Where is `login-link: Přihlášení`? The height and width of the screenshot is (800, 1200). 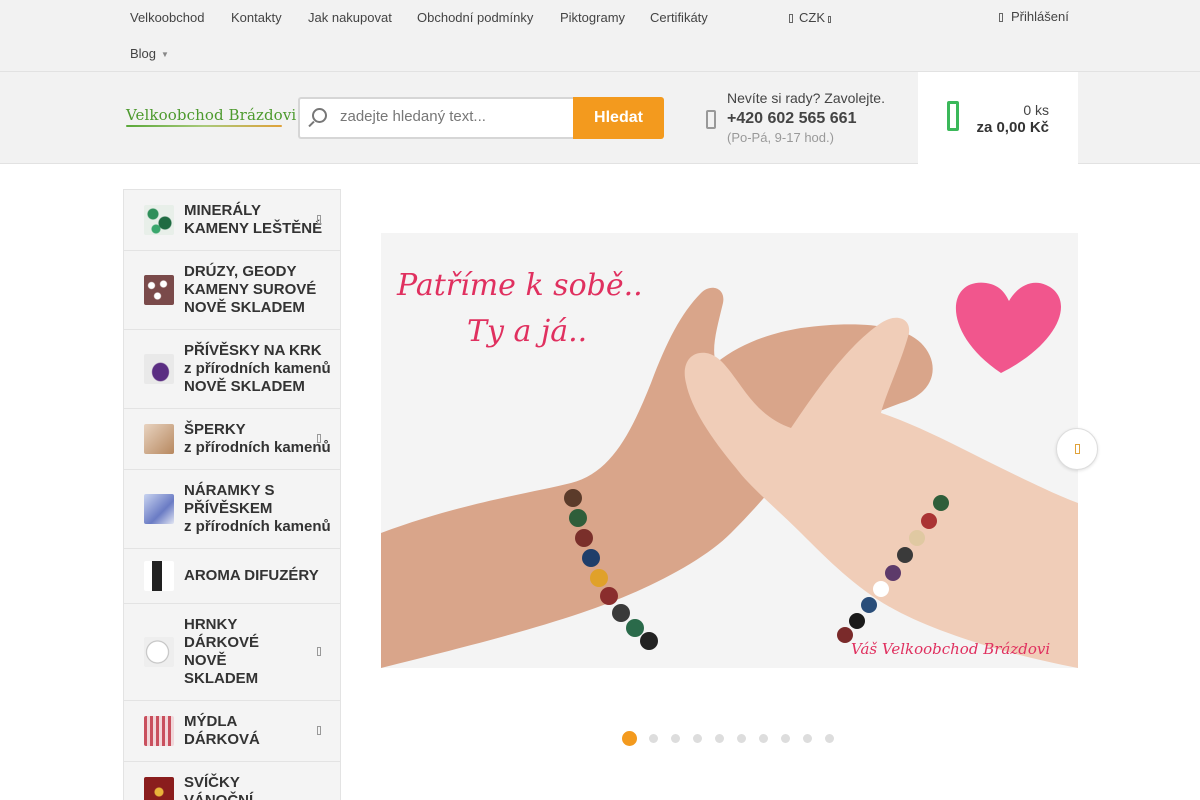
login-link: Přihlášení is located at coordinates (1034, 16).